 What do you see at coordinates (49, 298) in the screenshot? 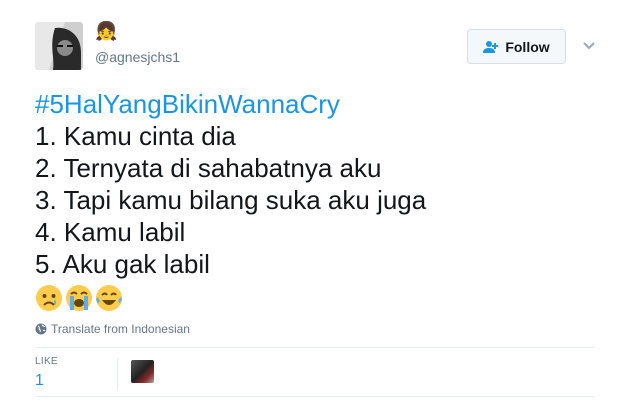
I see `crying-face-icon` at bounding box center [49, 298].